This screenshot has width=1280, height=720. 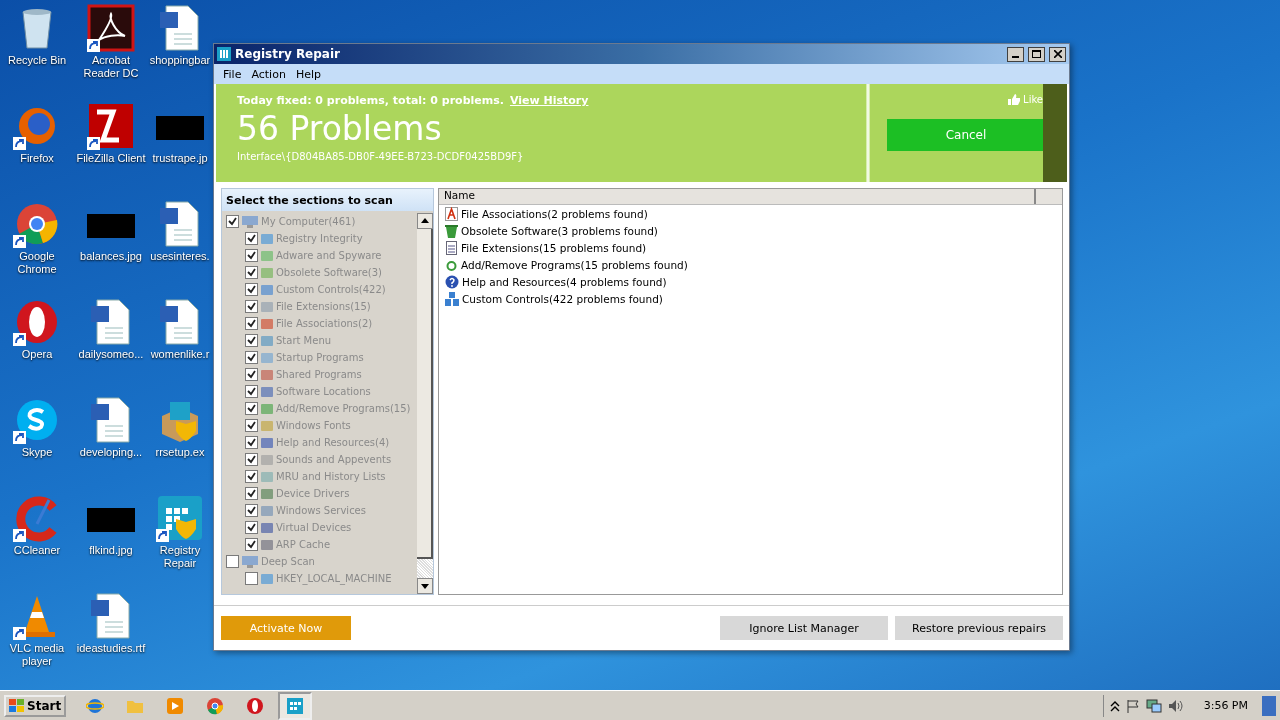 What do you see at coordinates (37, 655) in the screenshot?
I see `desktop-icon-label: VLC media player` at bounding box center [37, 655].